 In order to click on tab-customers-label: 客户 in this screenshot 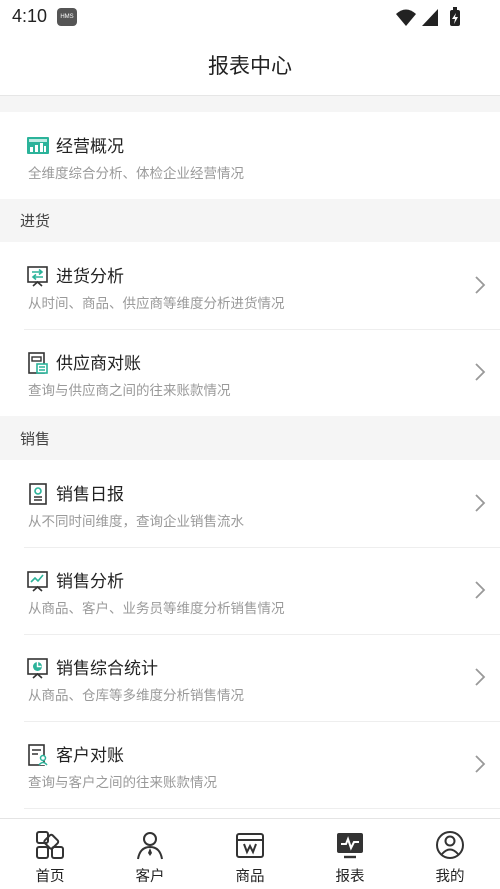, I will do `click(150, 877)`.